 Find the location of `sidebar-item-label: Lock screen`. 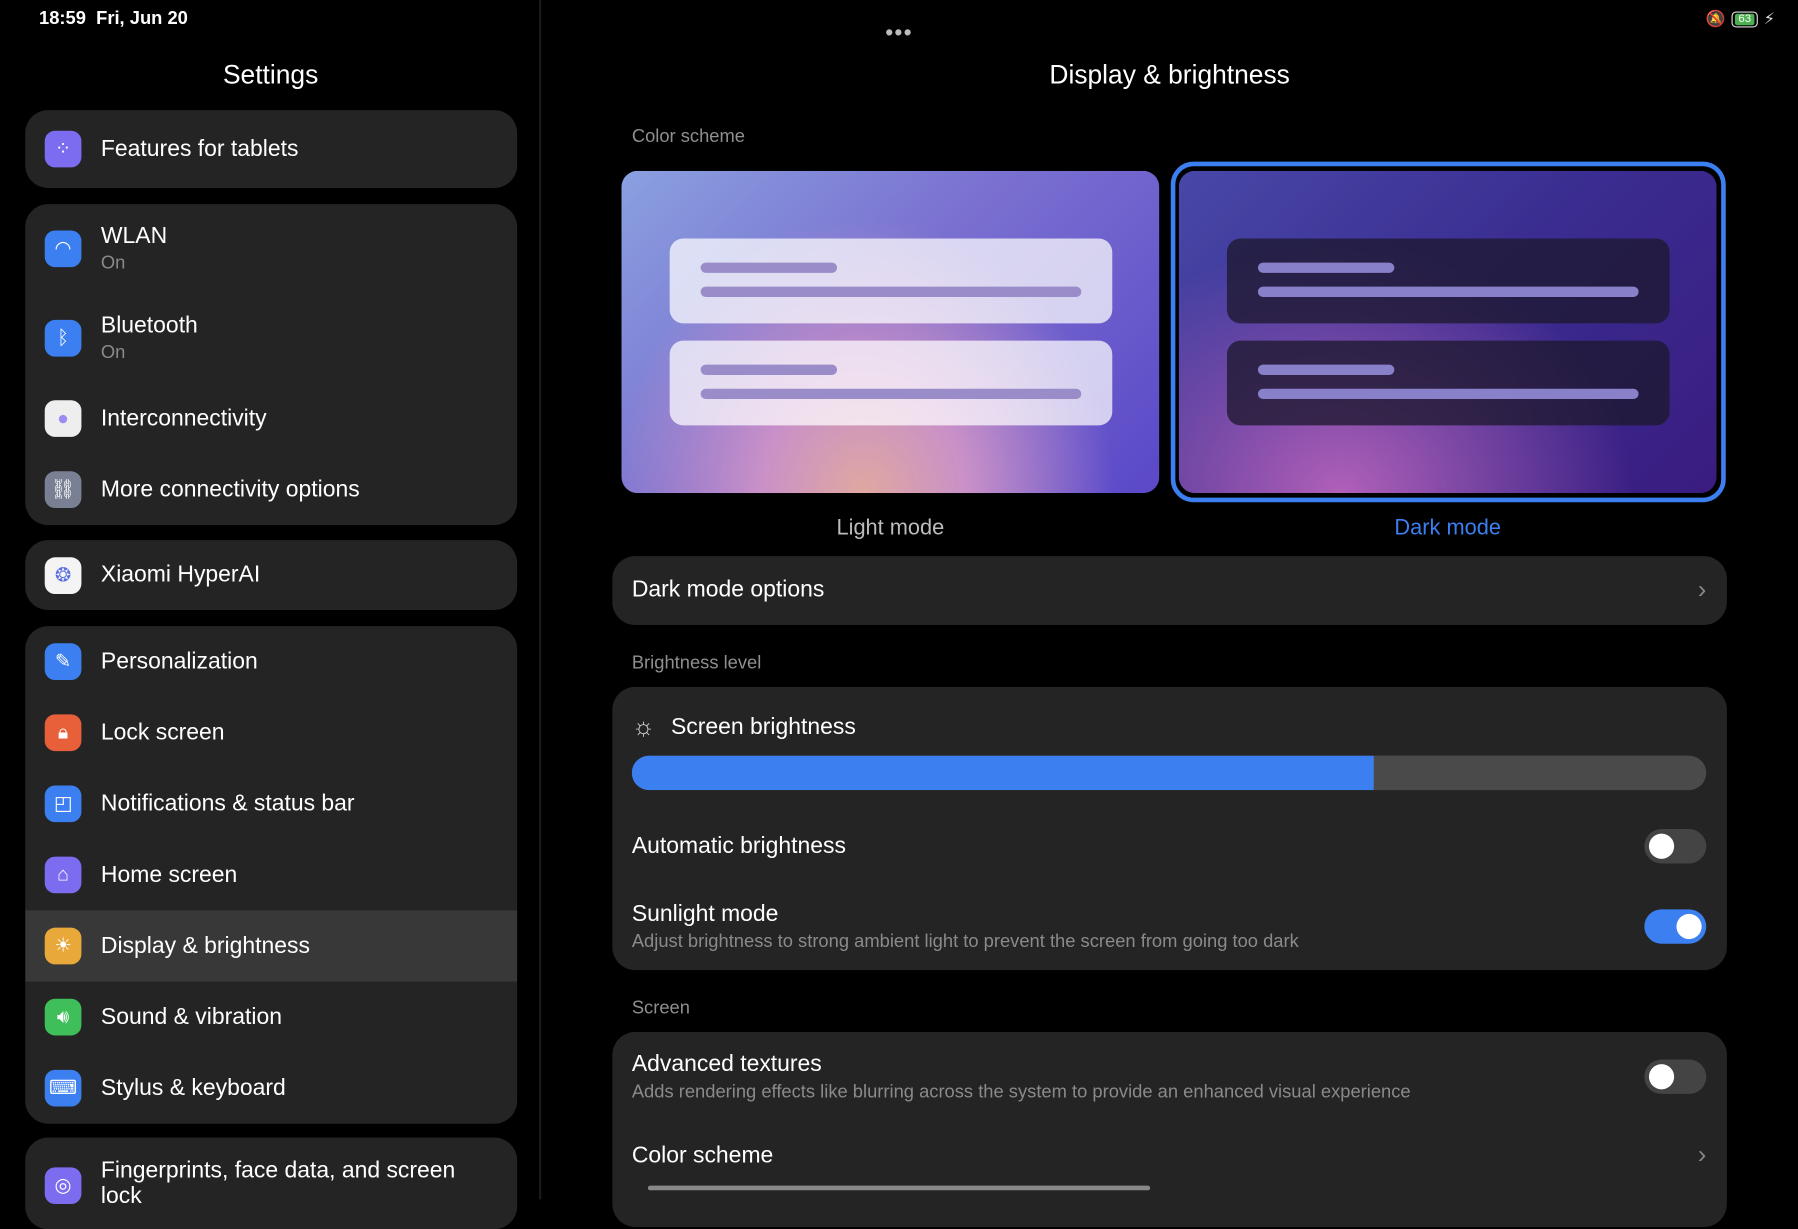

sidebar-item-label: Lock screen is located at coordinates (162, 732).